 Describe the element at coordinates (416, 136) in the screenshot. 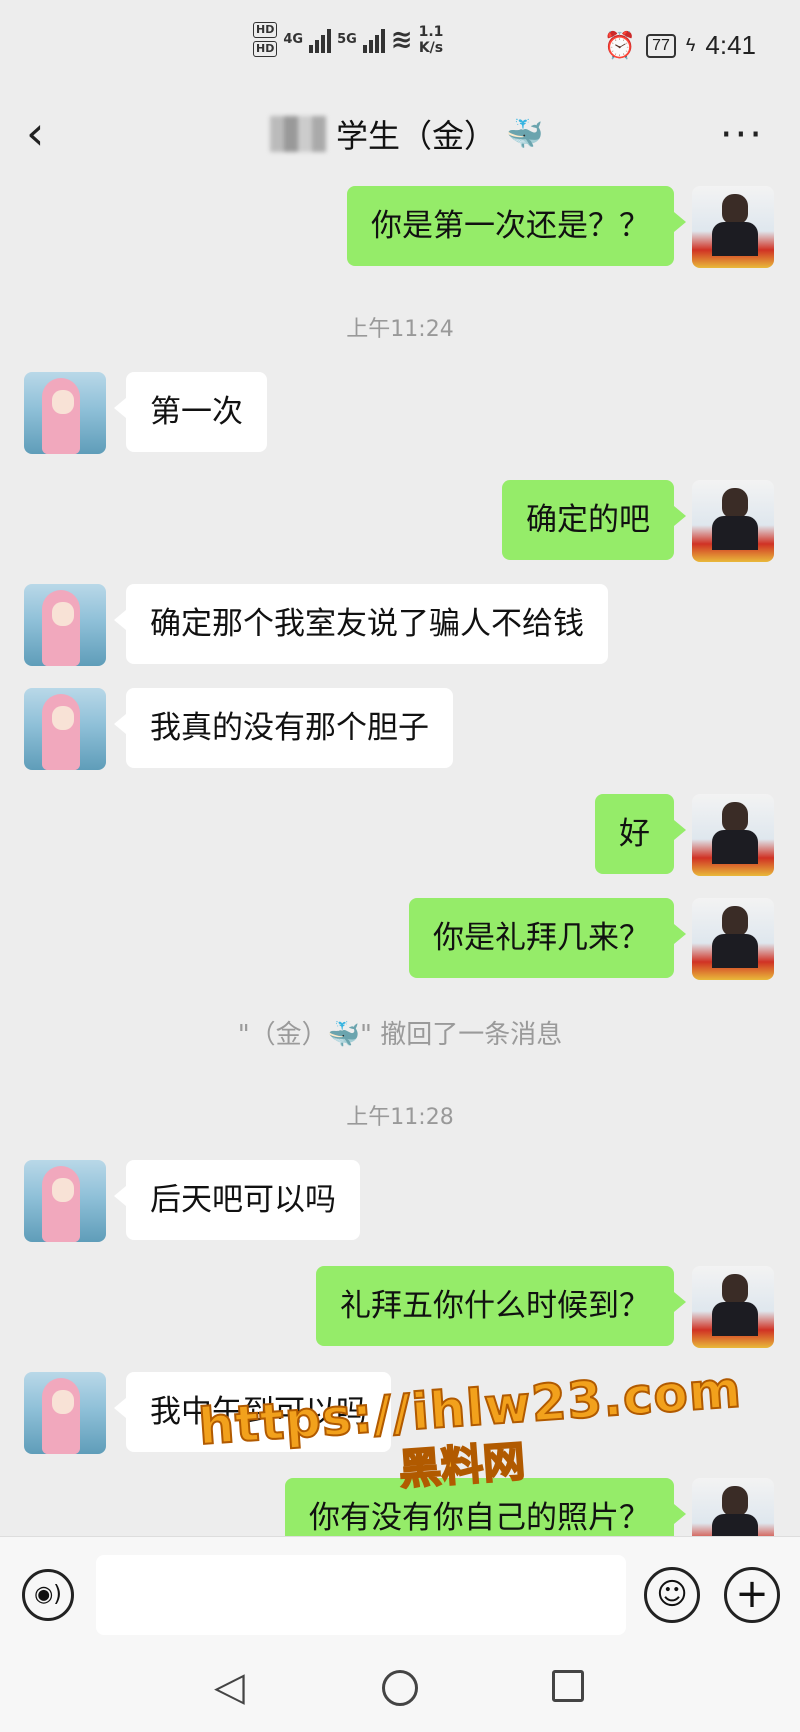

I see `contact-name: 学生（金）` at that location.